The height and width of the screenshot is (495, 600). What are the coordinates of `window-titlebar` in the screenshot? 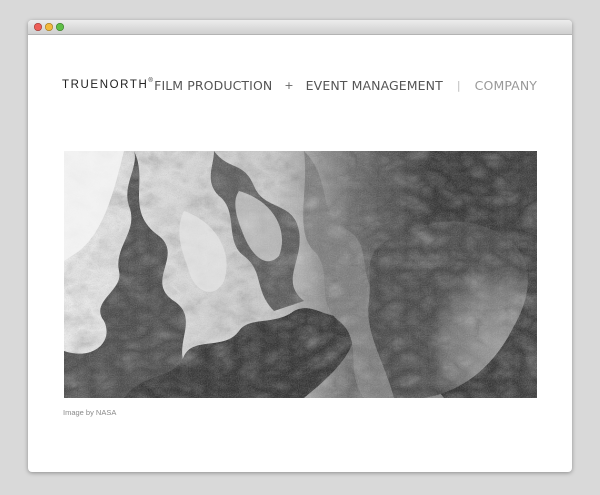 It's located at (300, 27).